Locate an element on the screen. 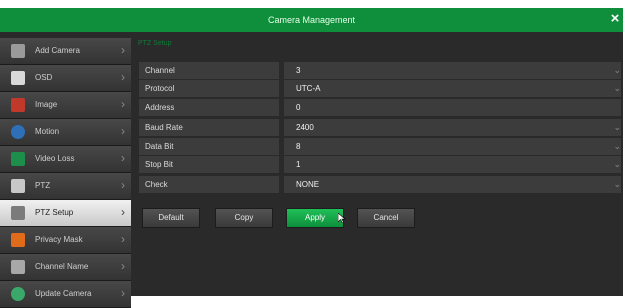 The image size is (623, 308). sidebar-item-label: PTZ is located at coordinates (43, 185).